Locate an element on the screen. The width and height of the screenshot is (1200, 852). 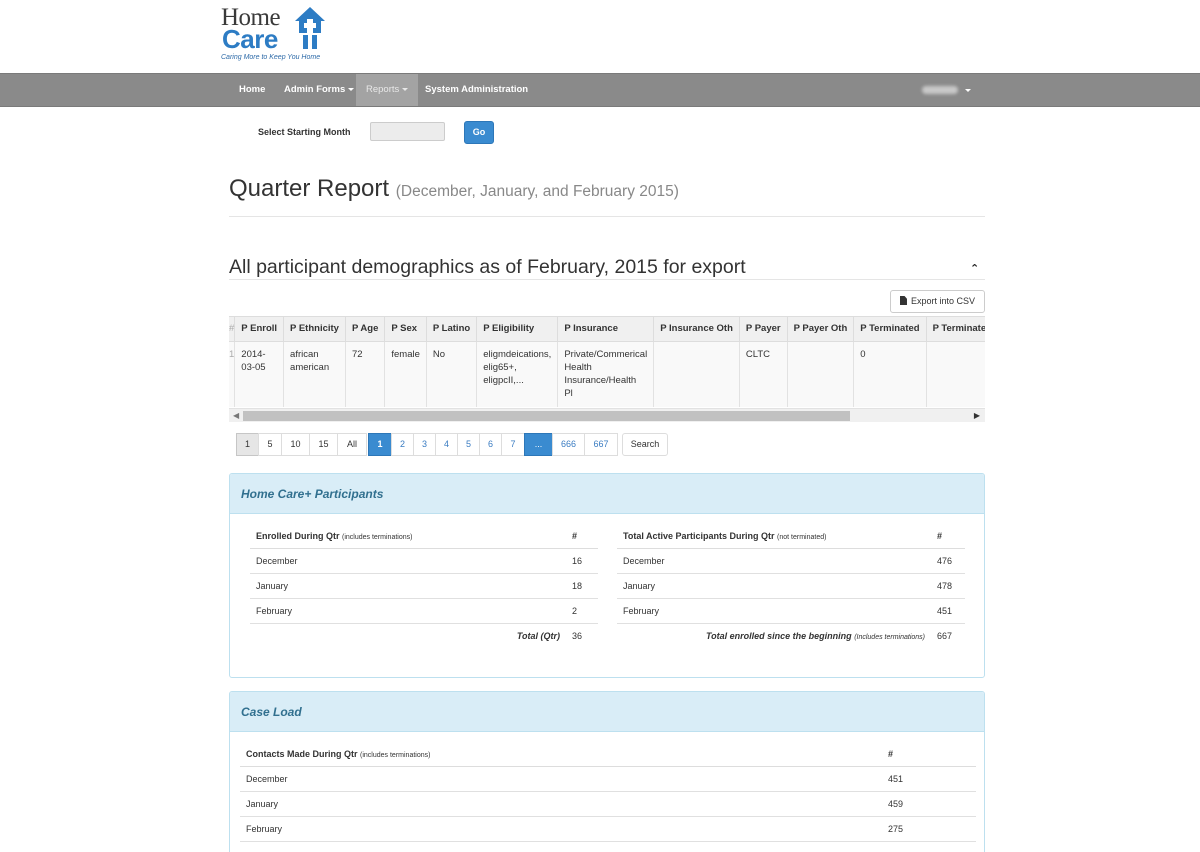
page-666: 666 is located at coordinates (568, 444).